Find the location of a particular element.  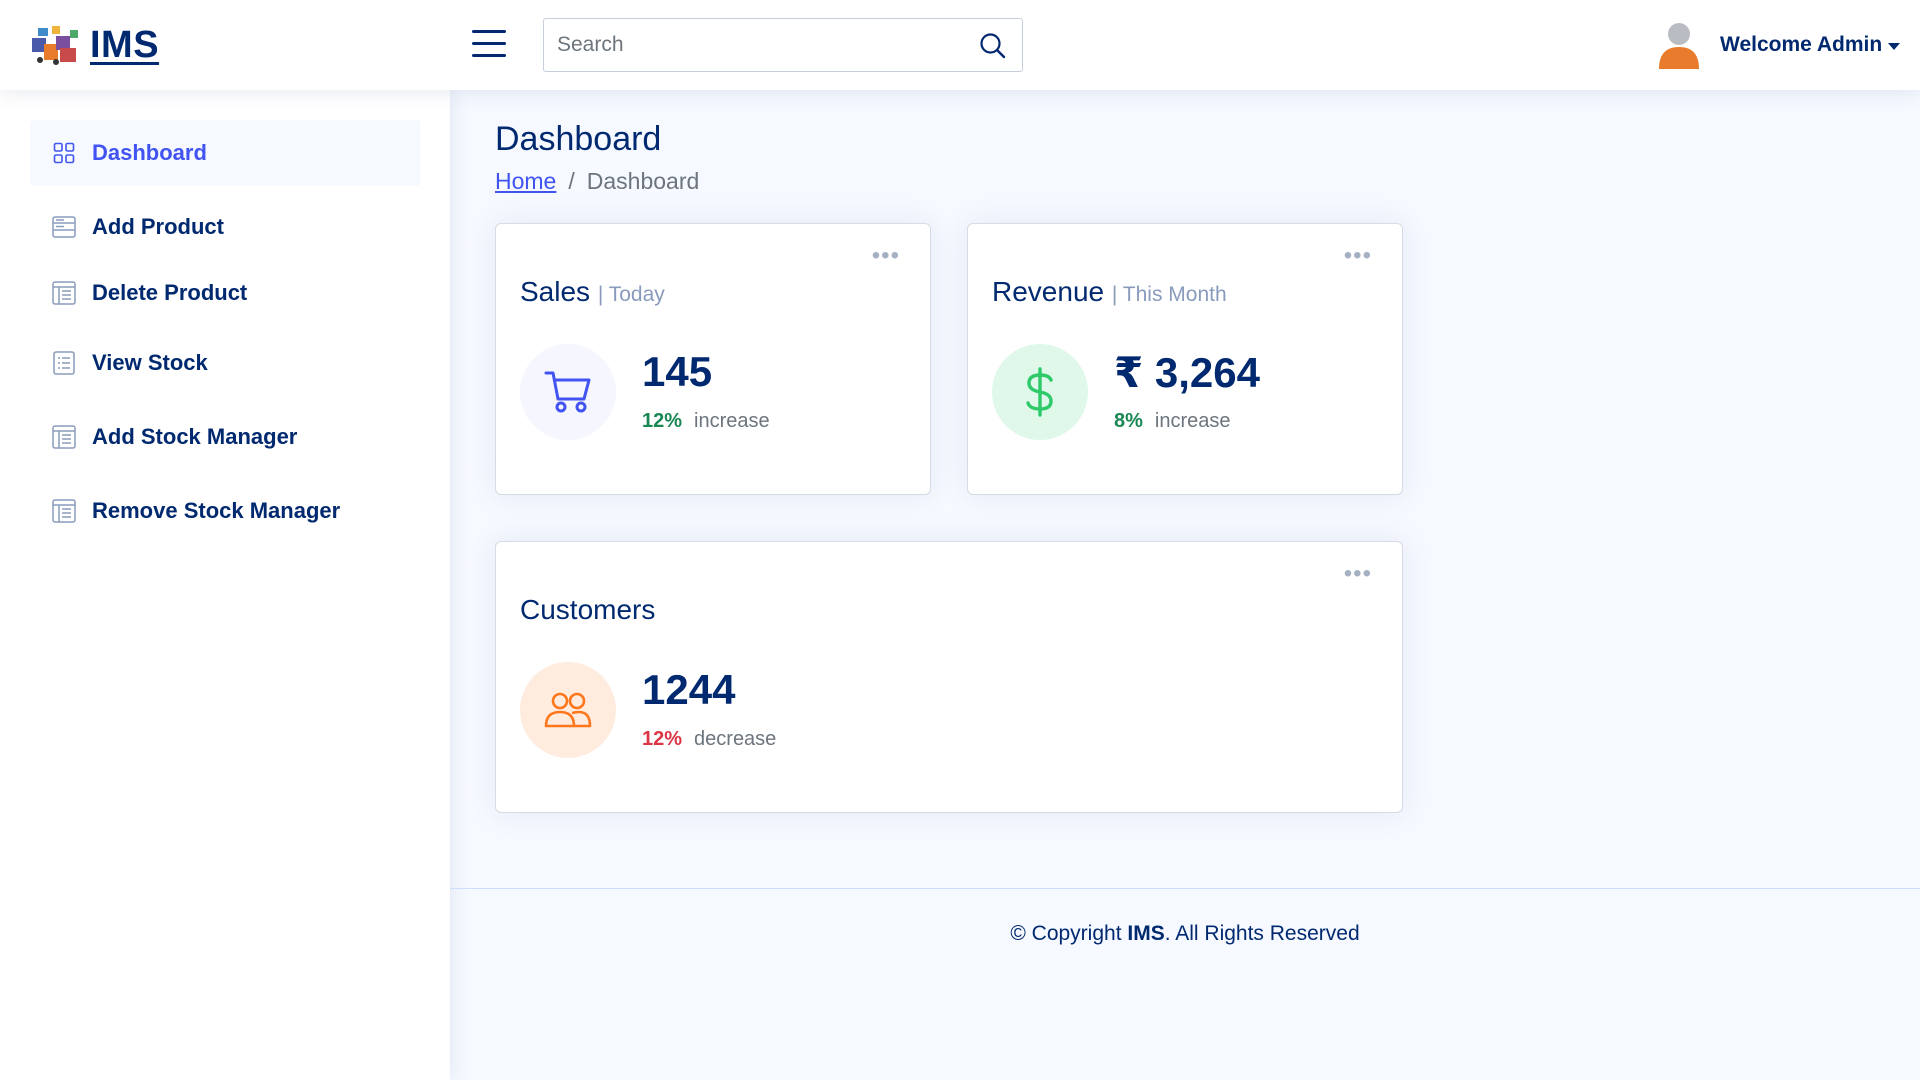

footer-divider is located at coordinates (1185, 888).